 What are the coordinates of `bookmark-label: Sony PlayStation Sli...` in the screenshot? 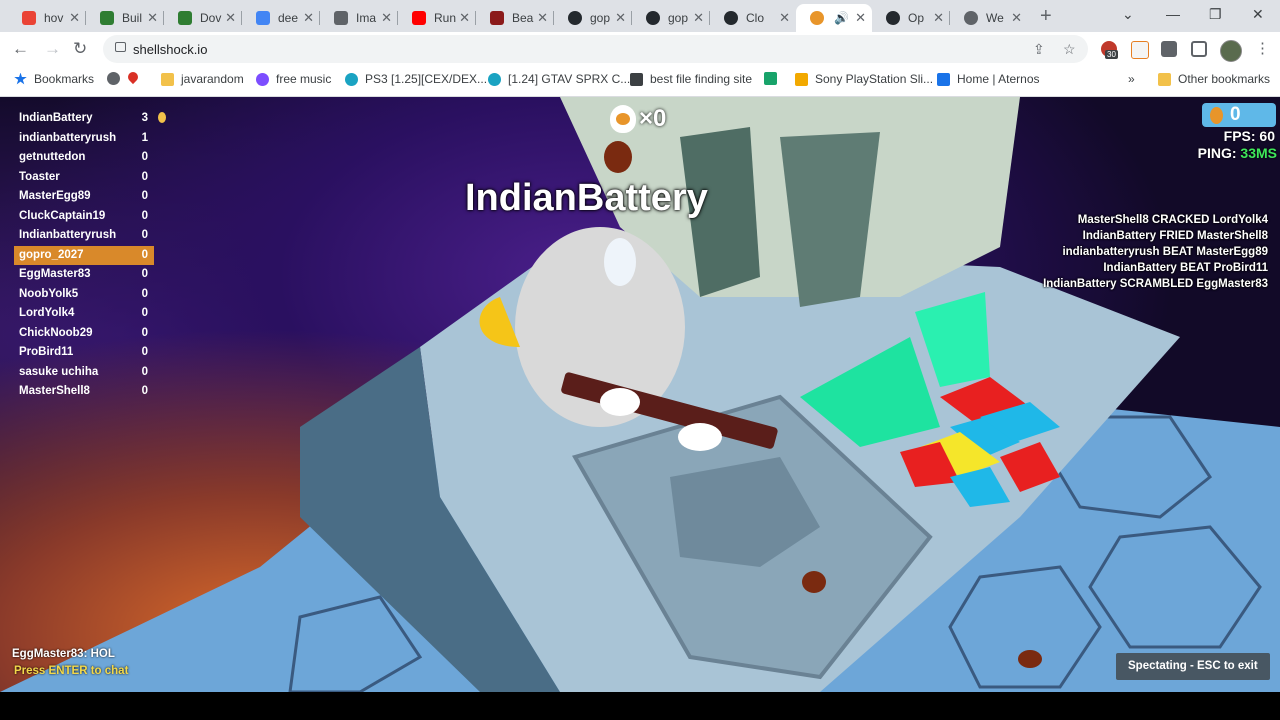 It's located at (874, 79).